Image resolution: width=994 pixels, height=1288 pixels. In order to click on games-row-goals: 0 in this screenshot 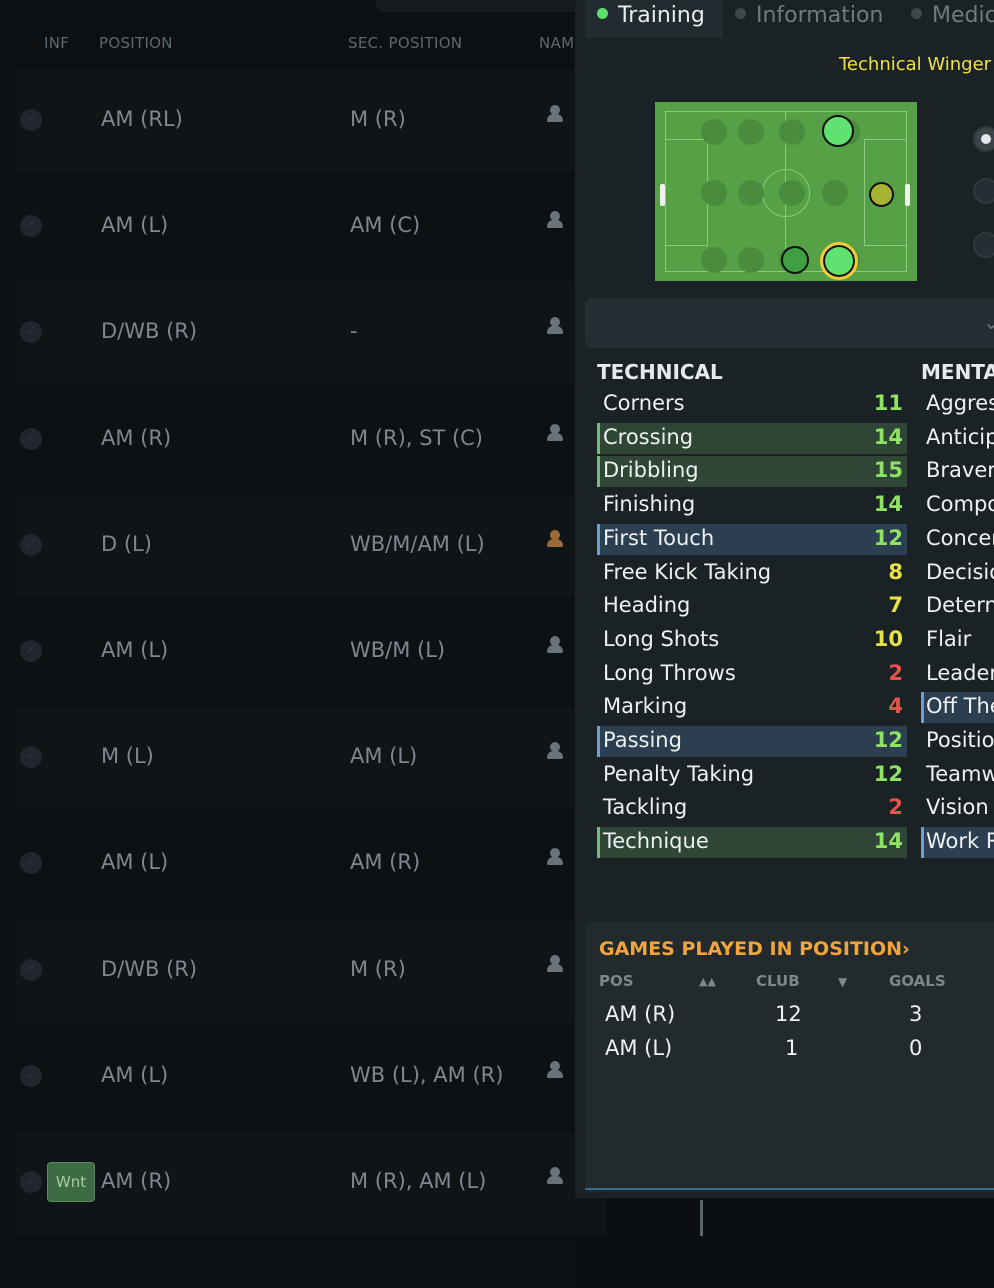, I will do `click(916, 1048)`.